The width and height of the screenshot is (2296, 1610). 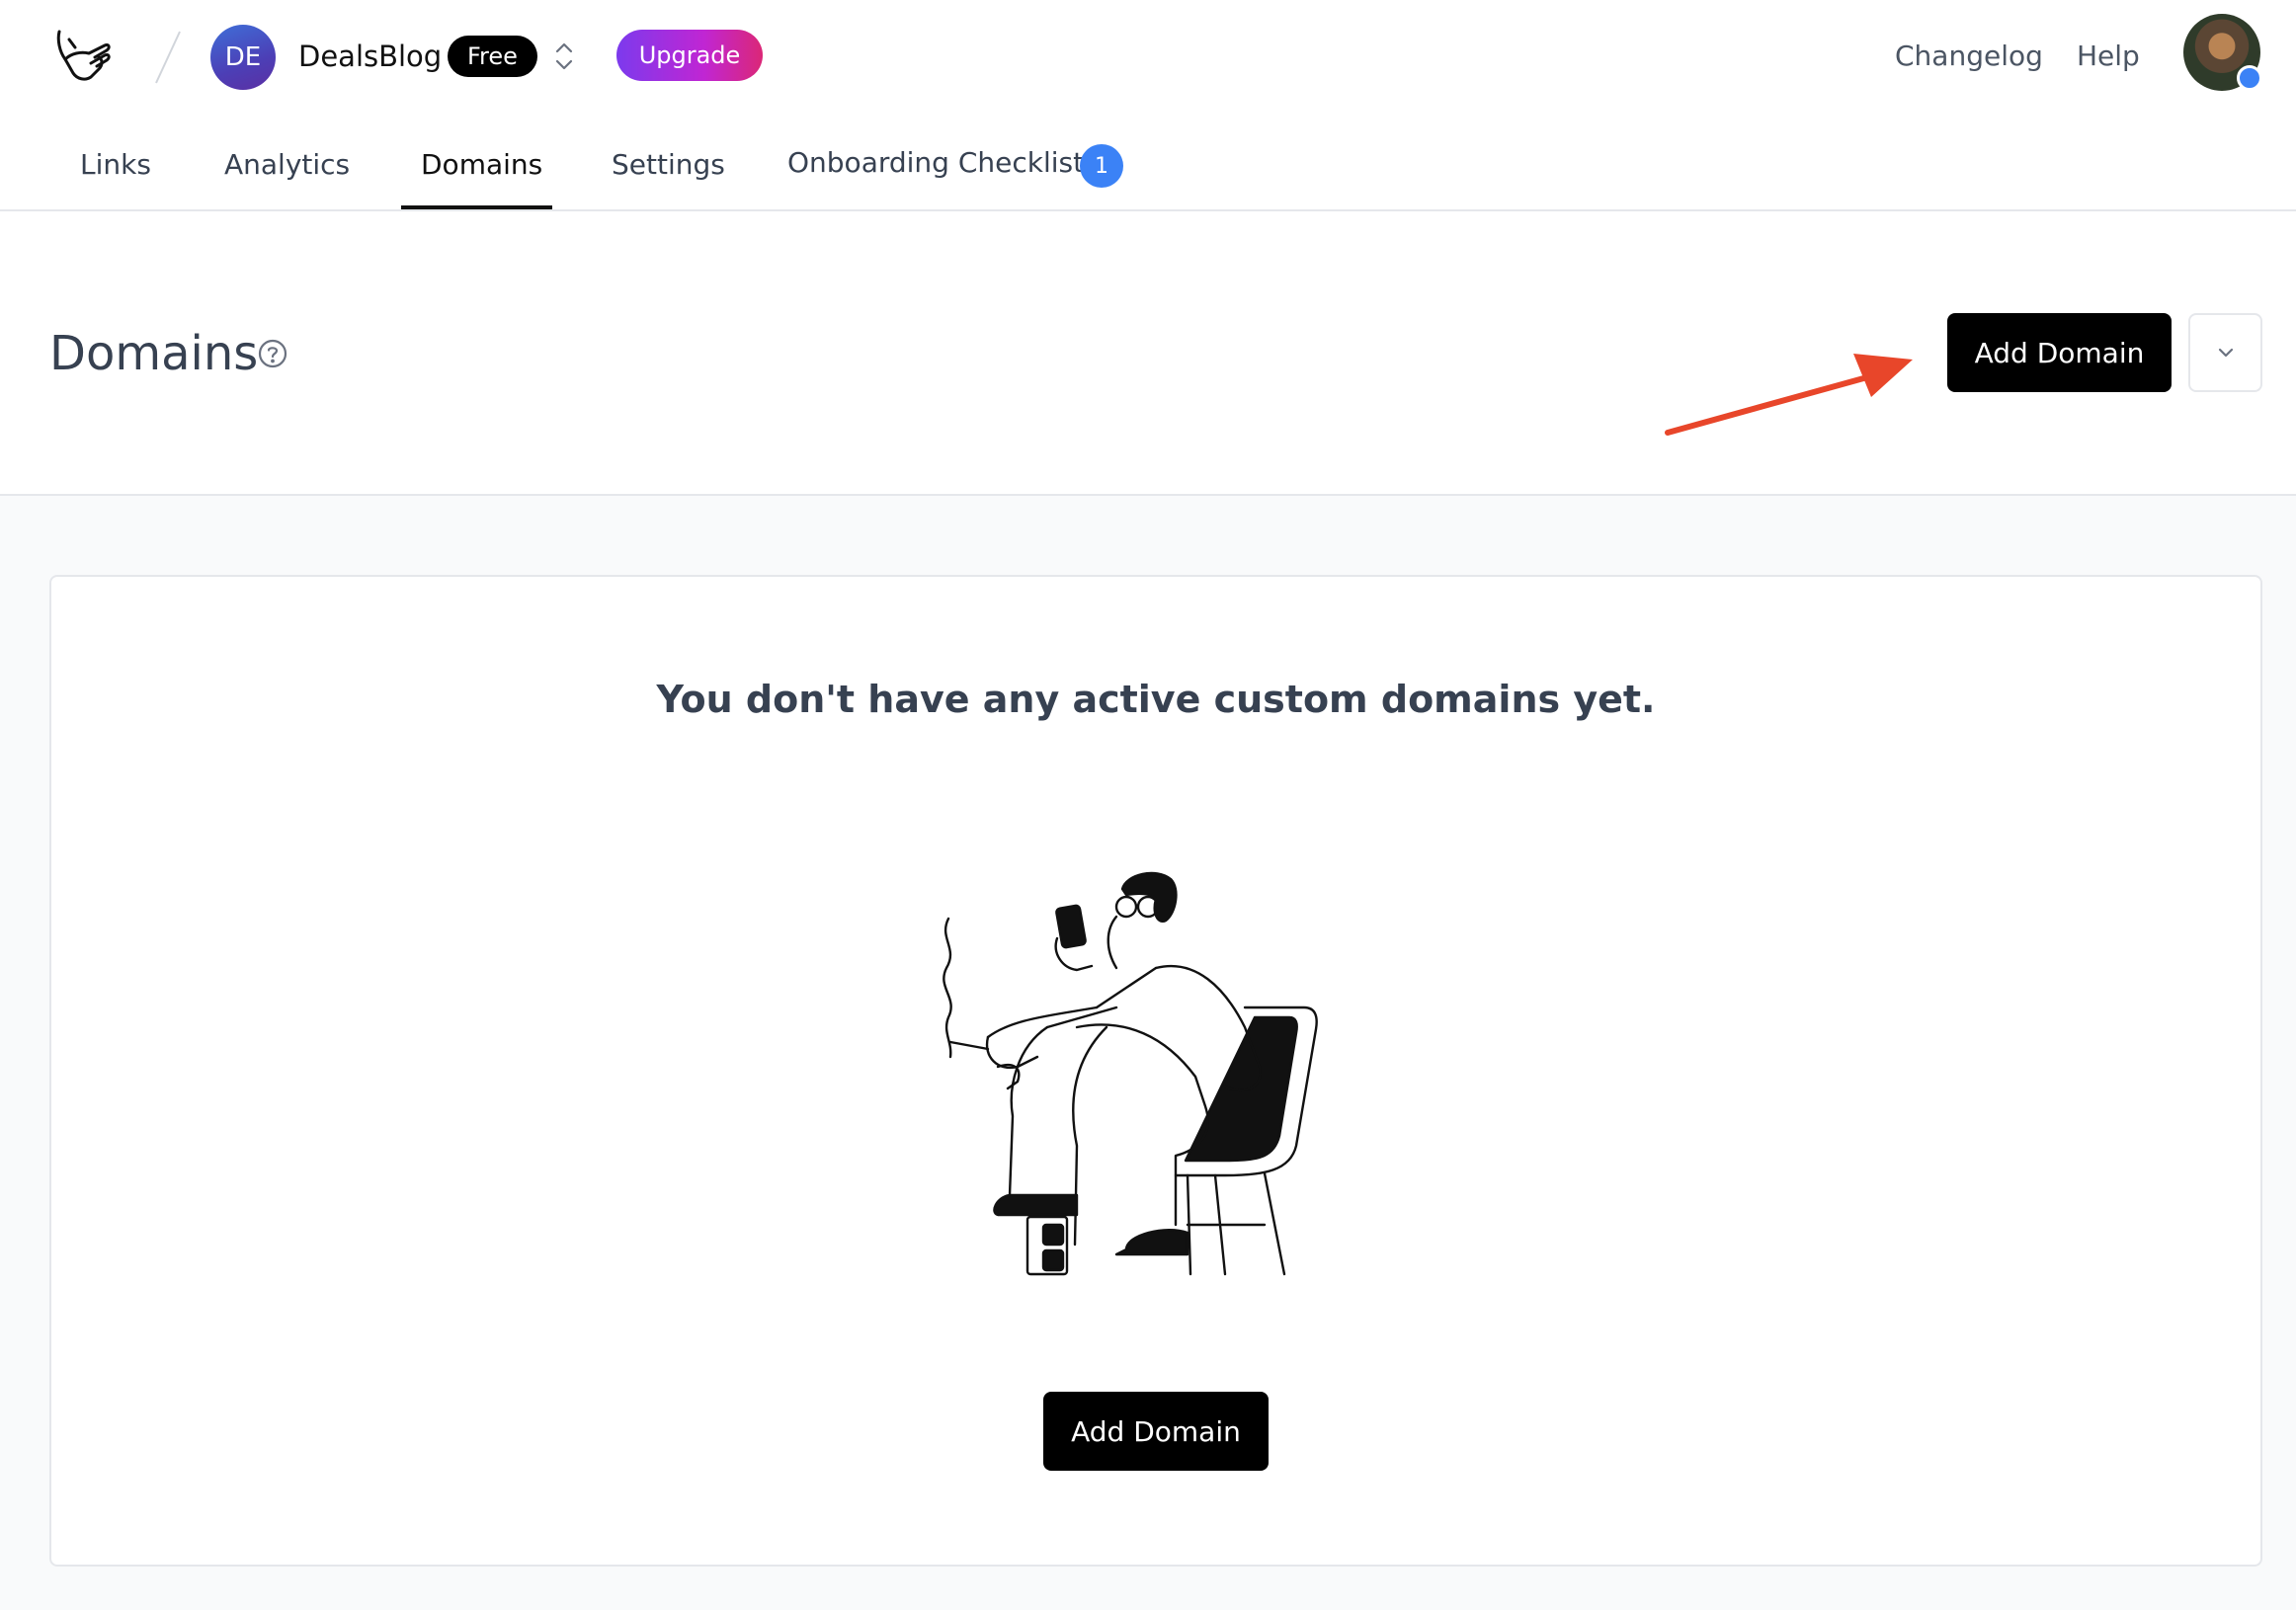 What do you see at coordinates (82, 56) in the screenshot?
I see `logo-icon` at bounding box center [82, 56].